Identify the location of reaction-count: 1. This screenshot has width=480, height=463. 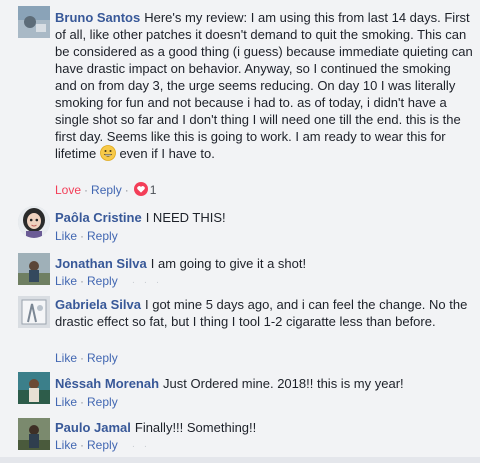
(153, 190).